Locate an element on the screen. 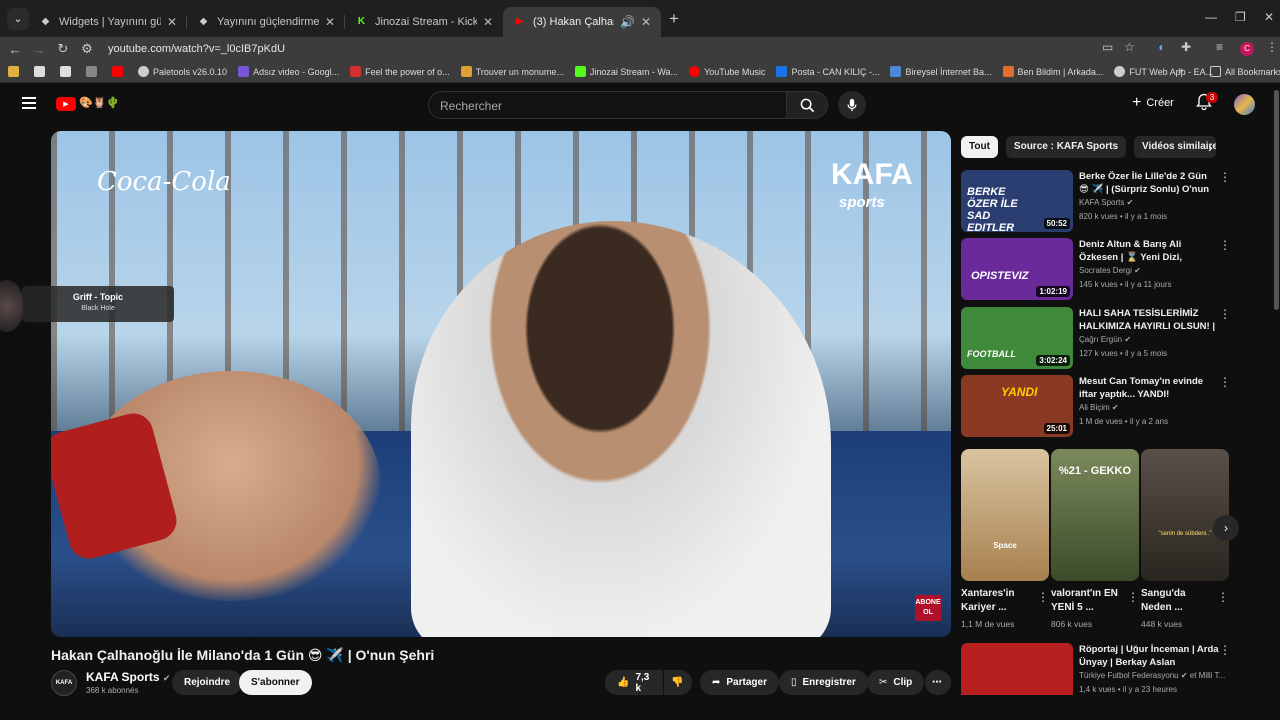  channel-avatar: KAFA is located at coordinates (64, 683).